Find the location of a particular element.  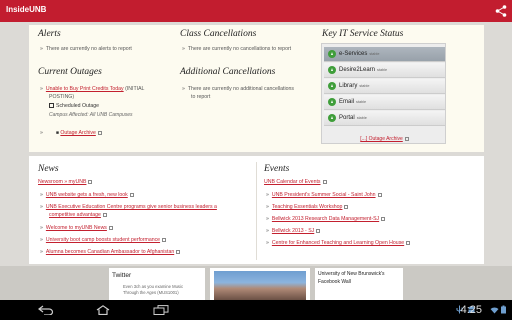

service-row-email: Email stable is located at coordinates (384, 102).